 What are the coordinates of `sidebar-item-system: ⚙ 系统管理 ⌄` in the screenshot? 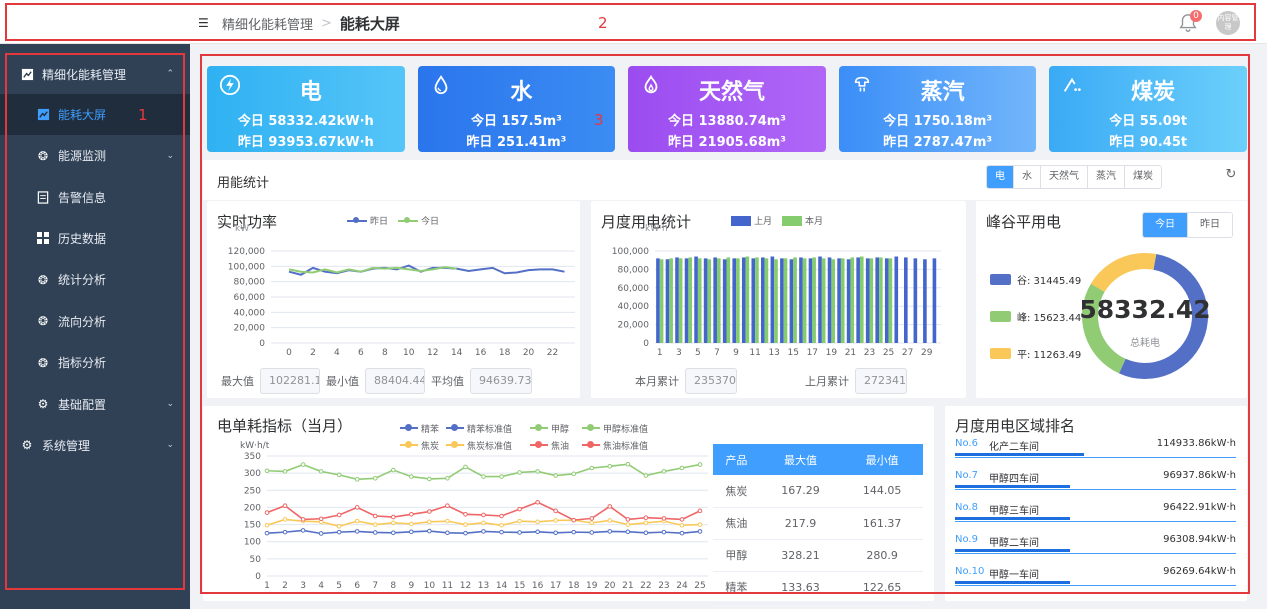 It's located at (95, 445).